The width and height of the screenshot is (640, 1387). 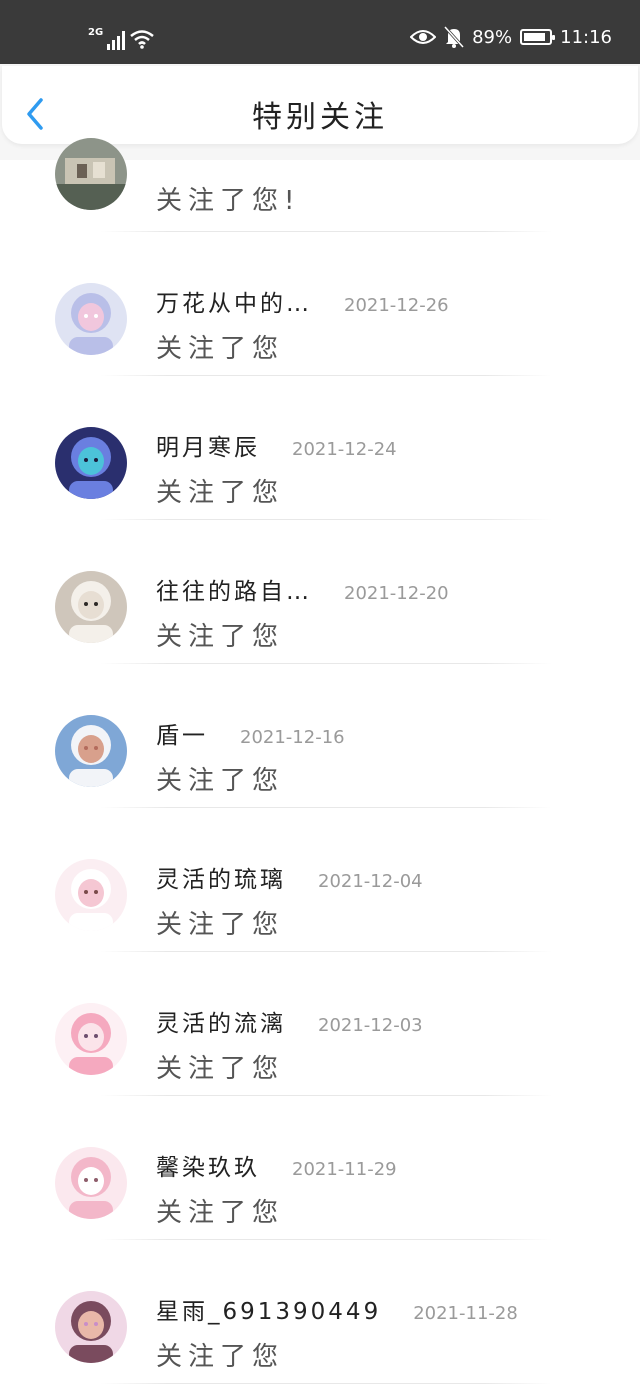 What do you see at coordinates (276, 445) in the screenshot?
I see `name-row: 明月寒辰 2021-12-24` at bounding box center [276, 445].